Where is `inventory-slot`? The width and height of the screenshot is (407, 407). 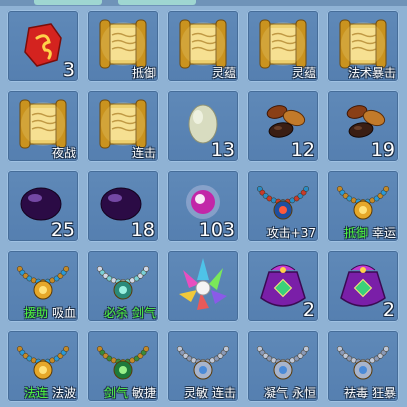 inventory-slot is located at coordinates (203, 286).